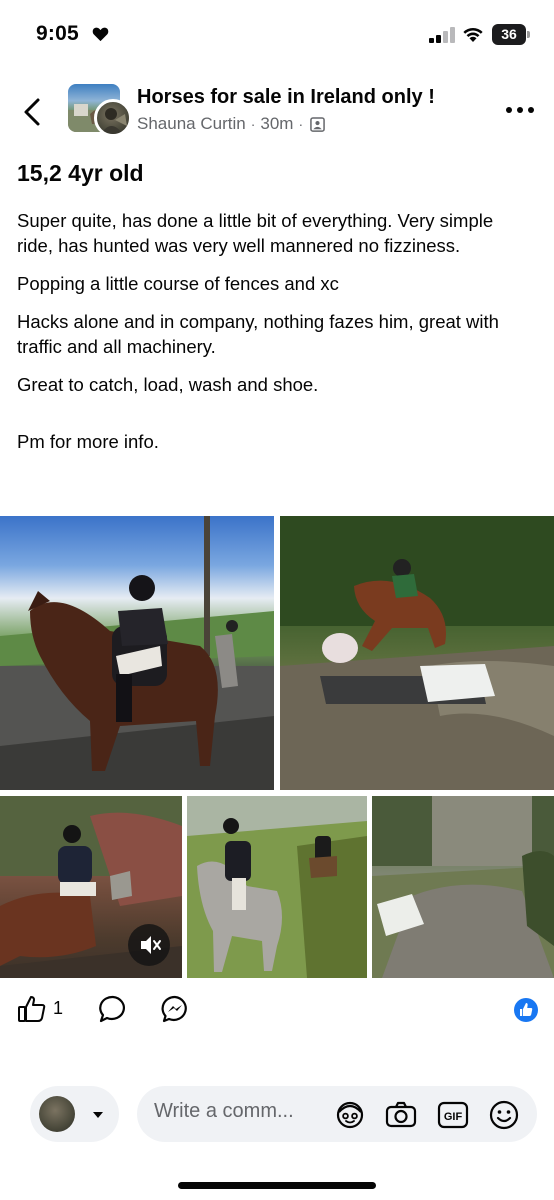 Image resolution: width=554 pixels, height=1200 pixels. Describe the element at coordinates (178, 283) in the screenshot. I see `post-paragraph: Popping a little course of fences and xc` at that location.